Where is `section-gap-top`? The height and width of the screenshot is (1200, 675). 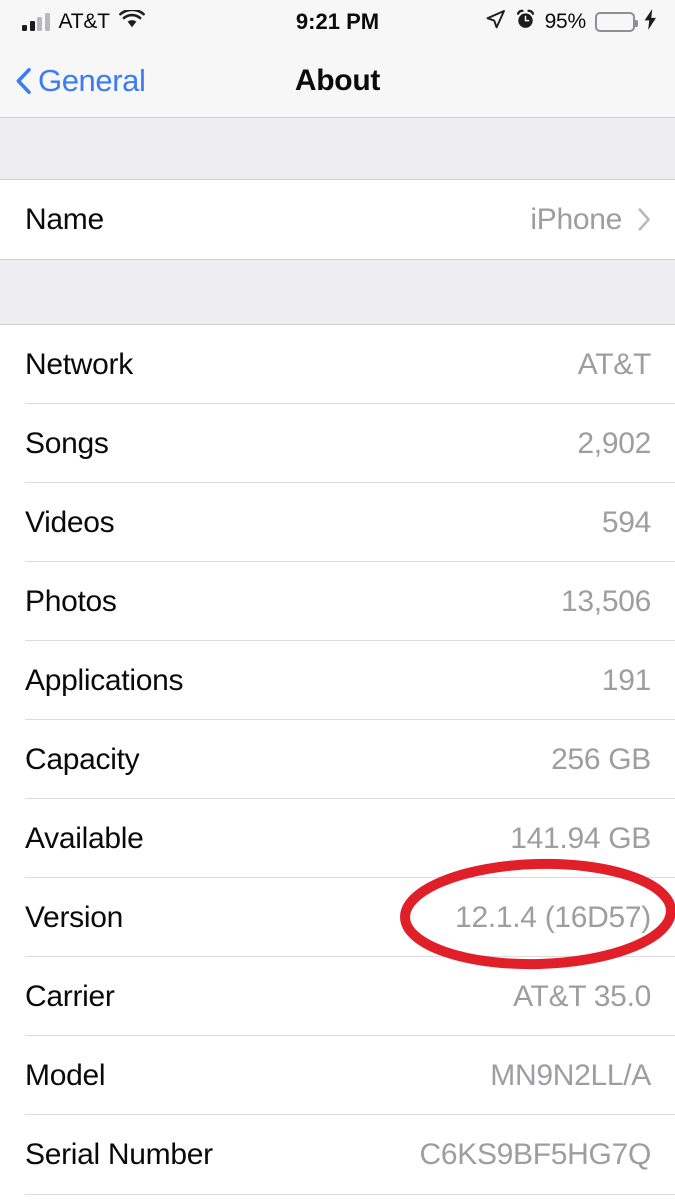 section-gap-top is located at coordinates (337, 149).